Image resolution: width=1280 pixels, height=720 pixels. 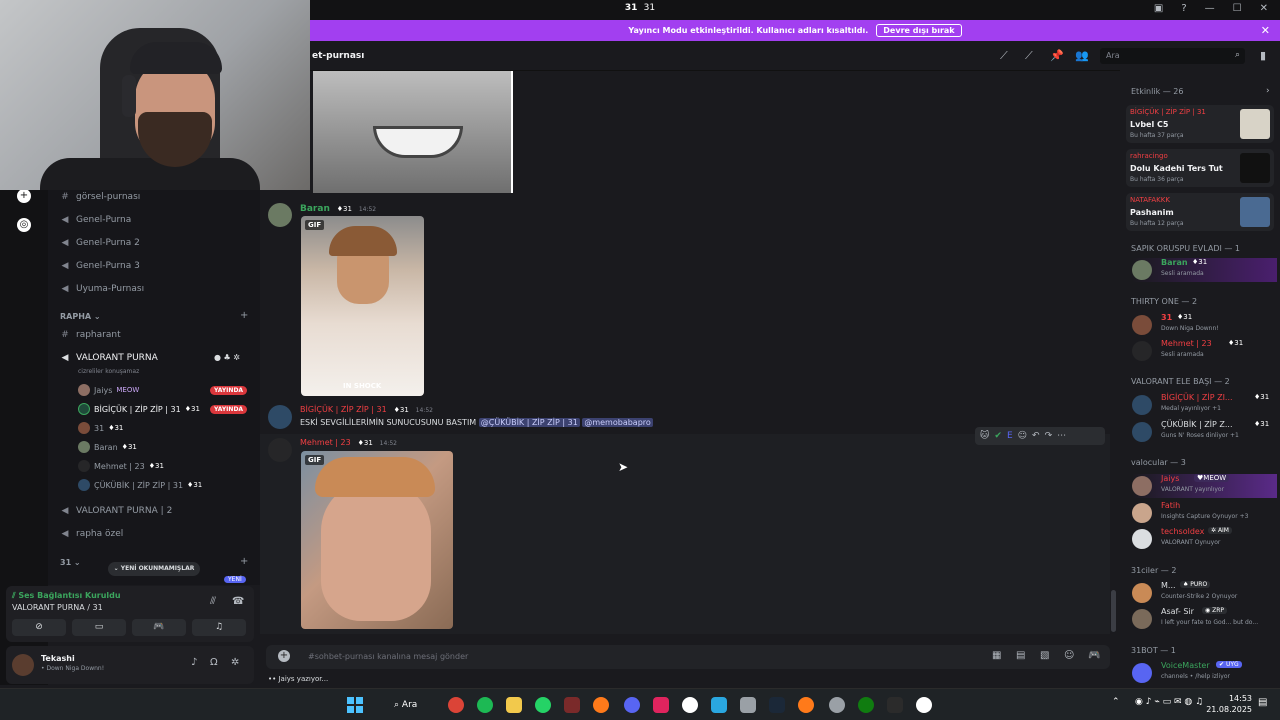 What do you see at coordinates (219, 627) in the screenshot?
I see `soundboard-button: ♫` at bounding box center [219, 627].